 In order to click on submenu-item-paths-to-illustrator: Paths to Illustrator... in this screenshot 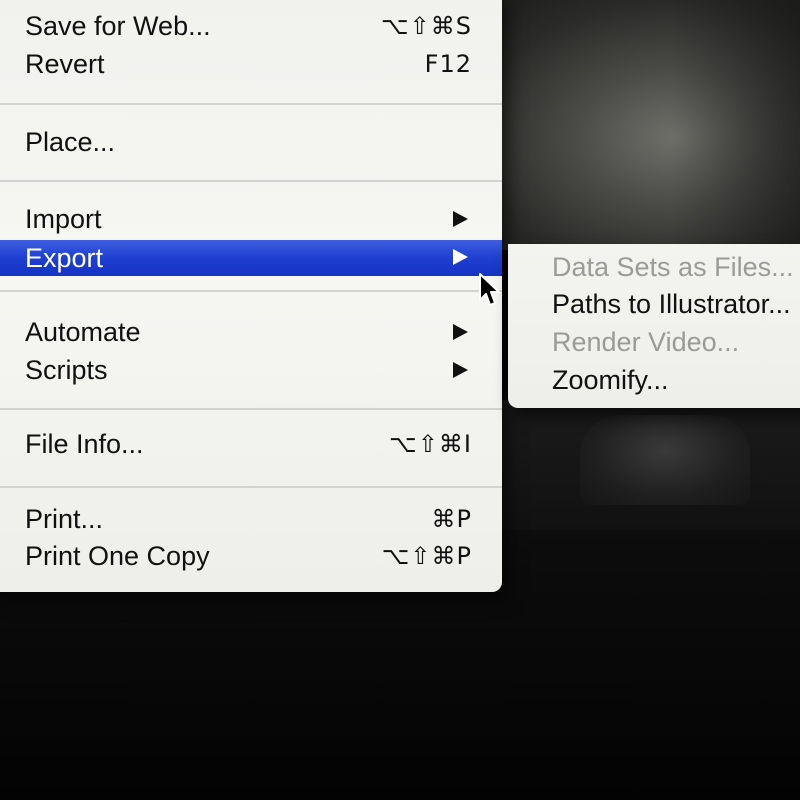, I will do `click(671, 304)`.